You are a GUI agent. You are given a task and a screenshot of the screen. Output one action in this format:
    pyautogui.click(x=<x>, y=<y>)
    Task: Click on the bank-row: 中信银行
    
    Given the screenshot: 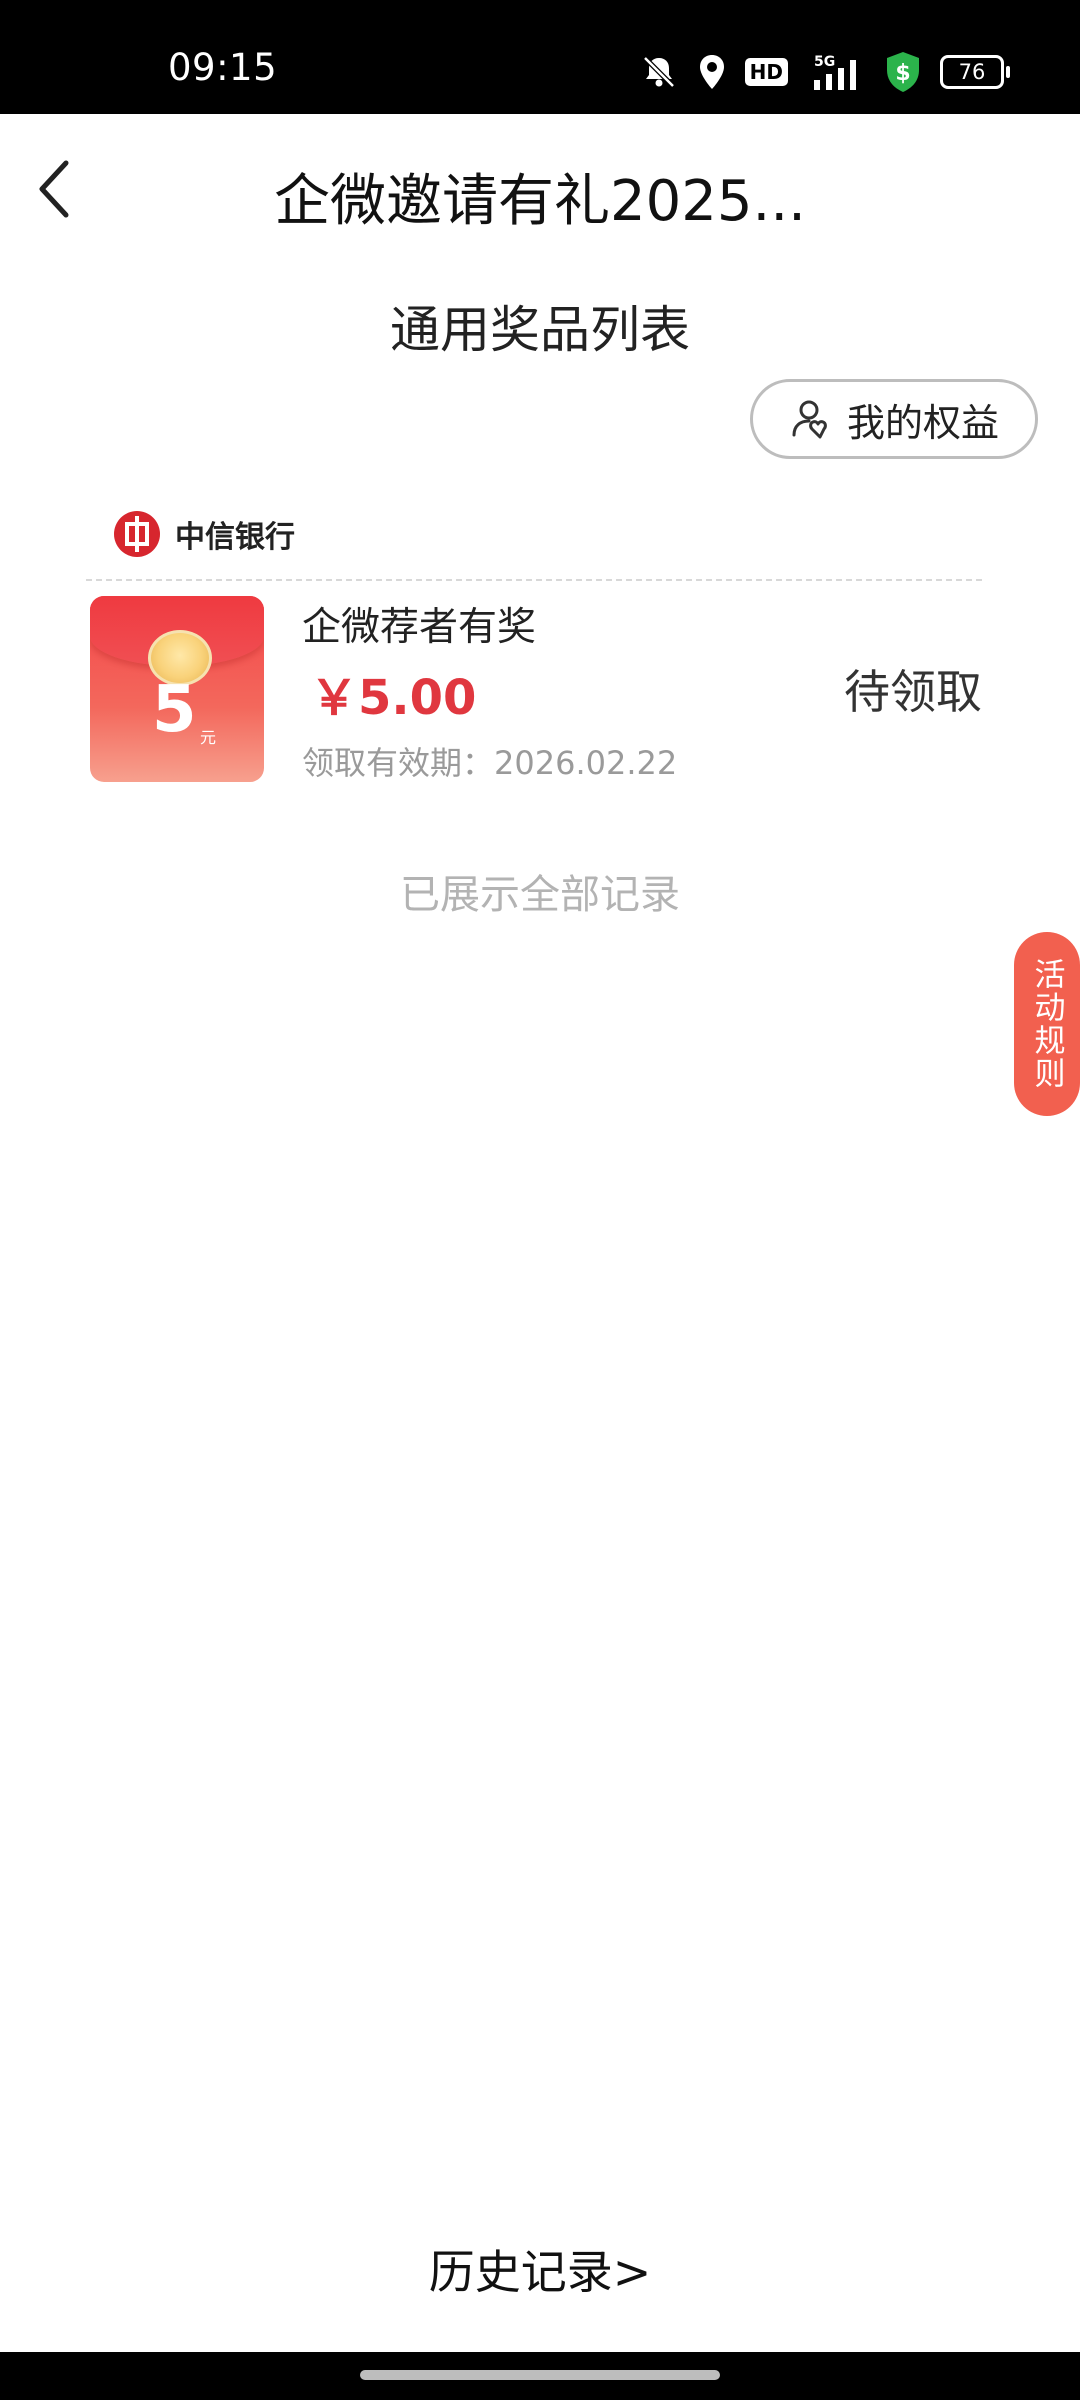 What is the action you would take?
    pyautogui.click(x=204, y=534)
    